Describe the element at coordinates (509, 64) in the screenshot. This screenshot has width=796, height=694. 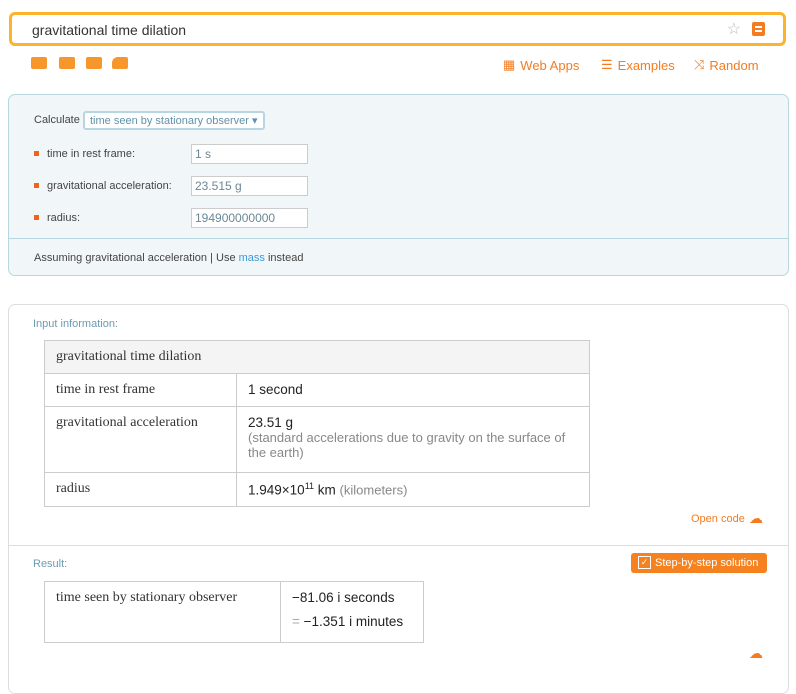
I see `grid-icon: ▦` at that location.